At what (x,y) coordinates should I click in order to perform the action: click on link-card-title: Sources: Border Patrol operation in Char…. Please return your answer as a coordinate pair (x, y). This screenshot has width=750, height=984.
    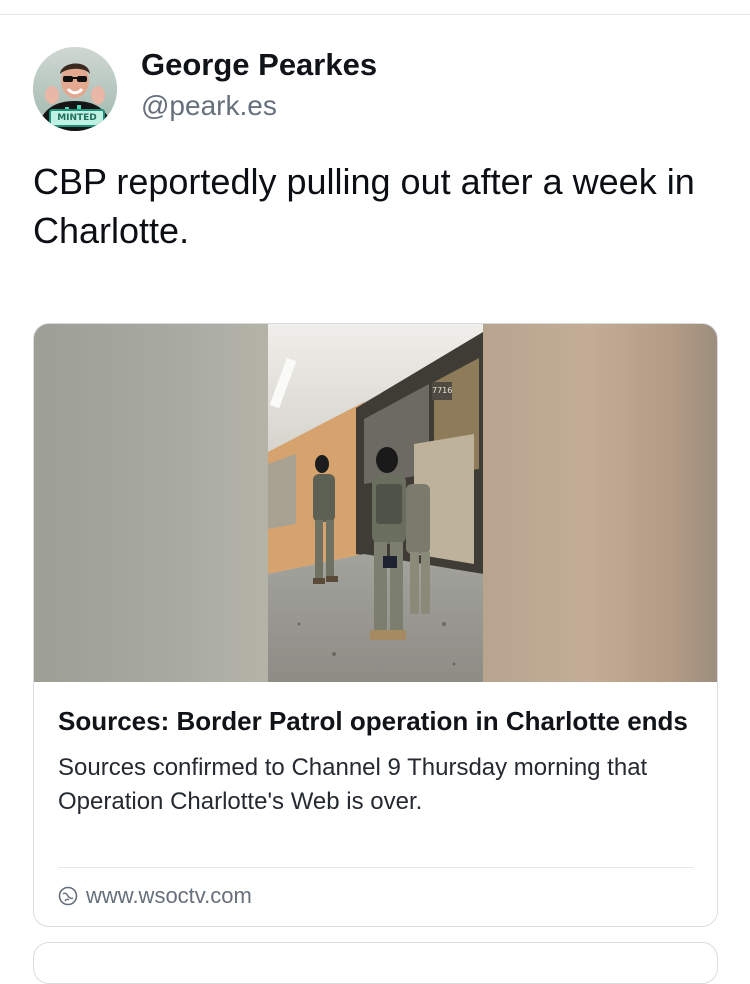
    Looking at the image, I should click on (376, 721).